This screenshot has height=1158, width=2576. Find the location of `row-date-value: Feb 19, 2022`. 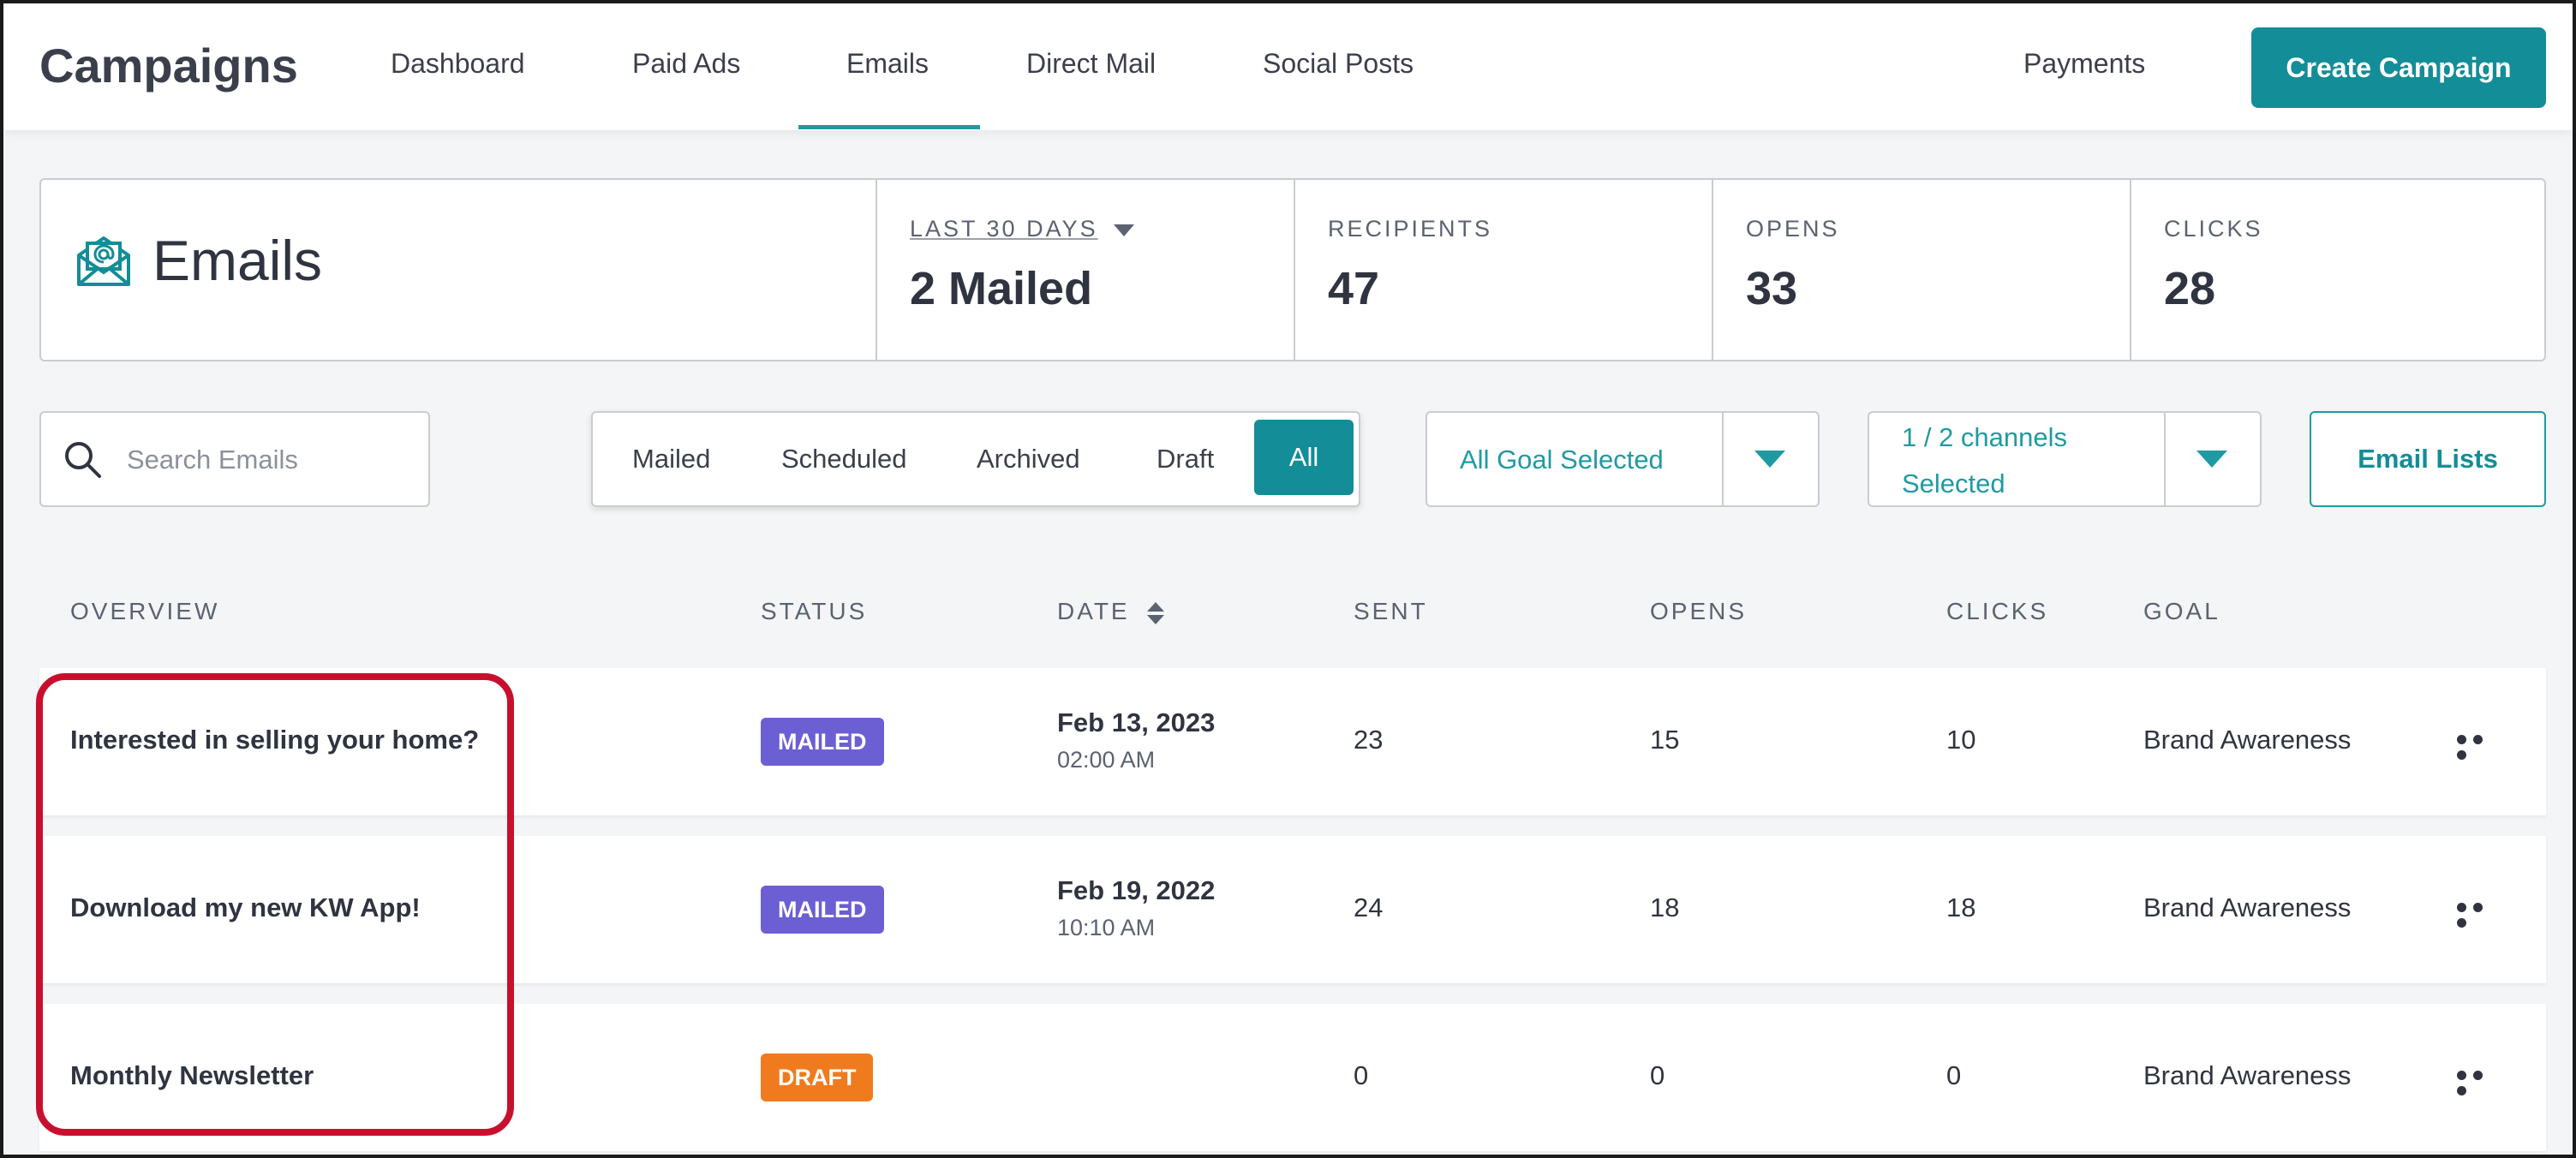

row-date-value: Feb 19, 2022 is located at coordinates (1136, 890).